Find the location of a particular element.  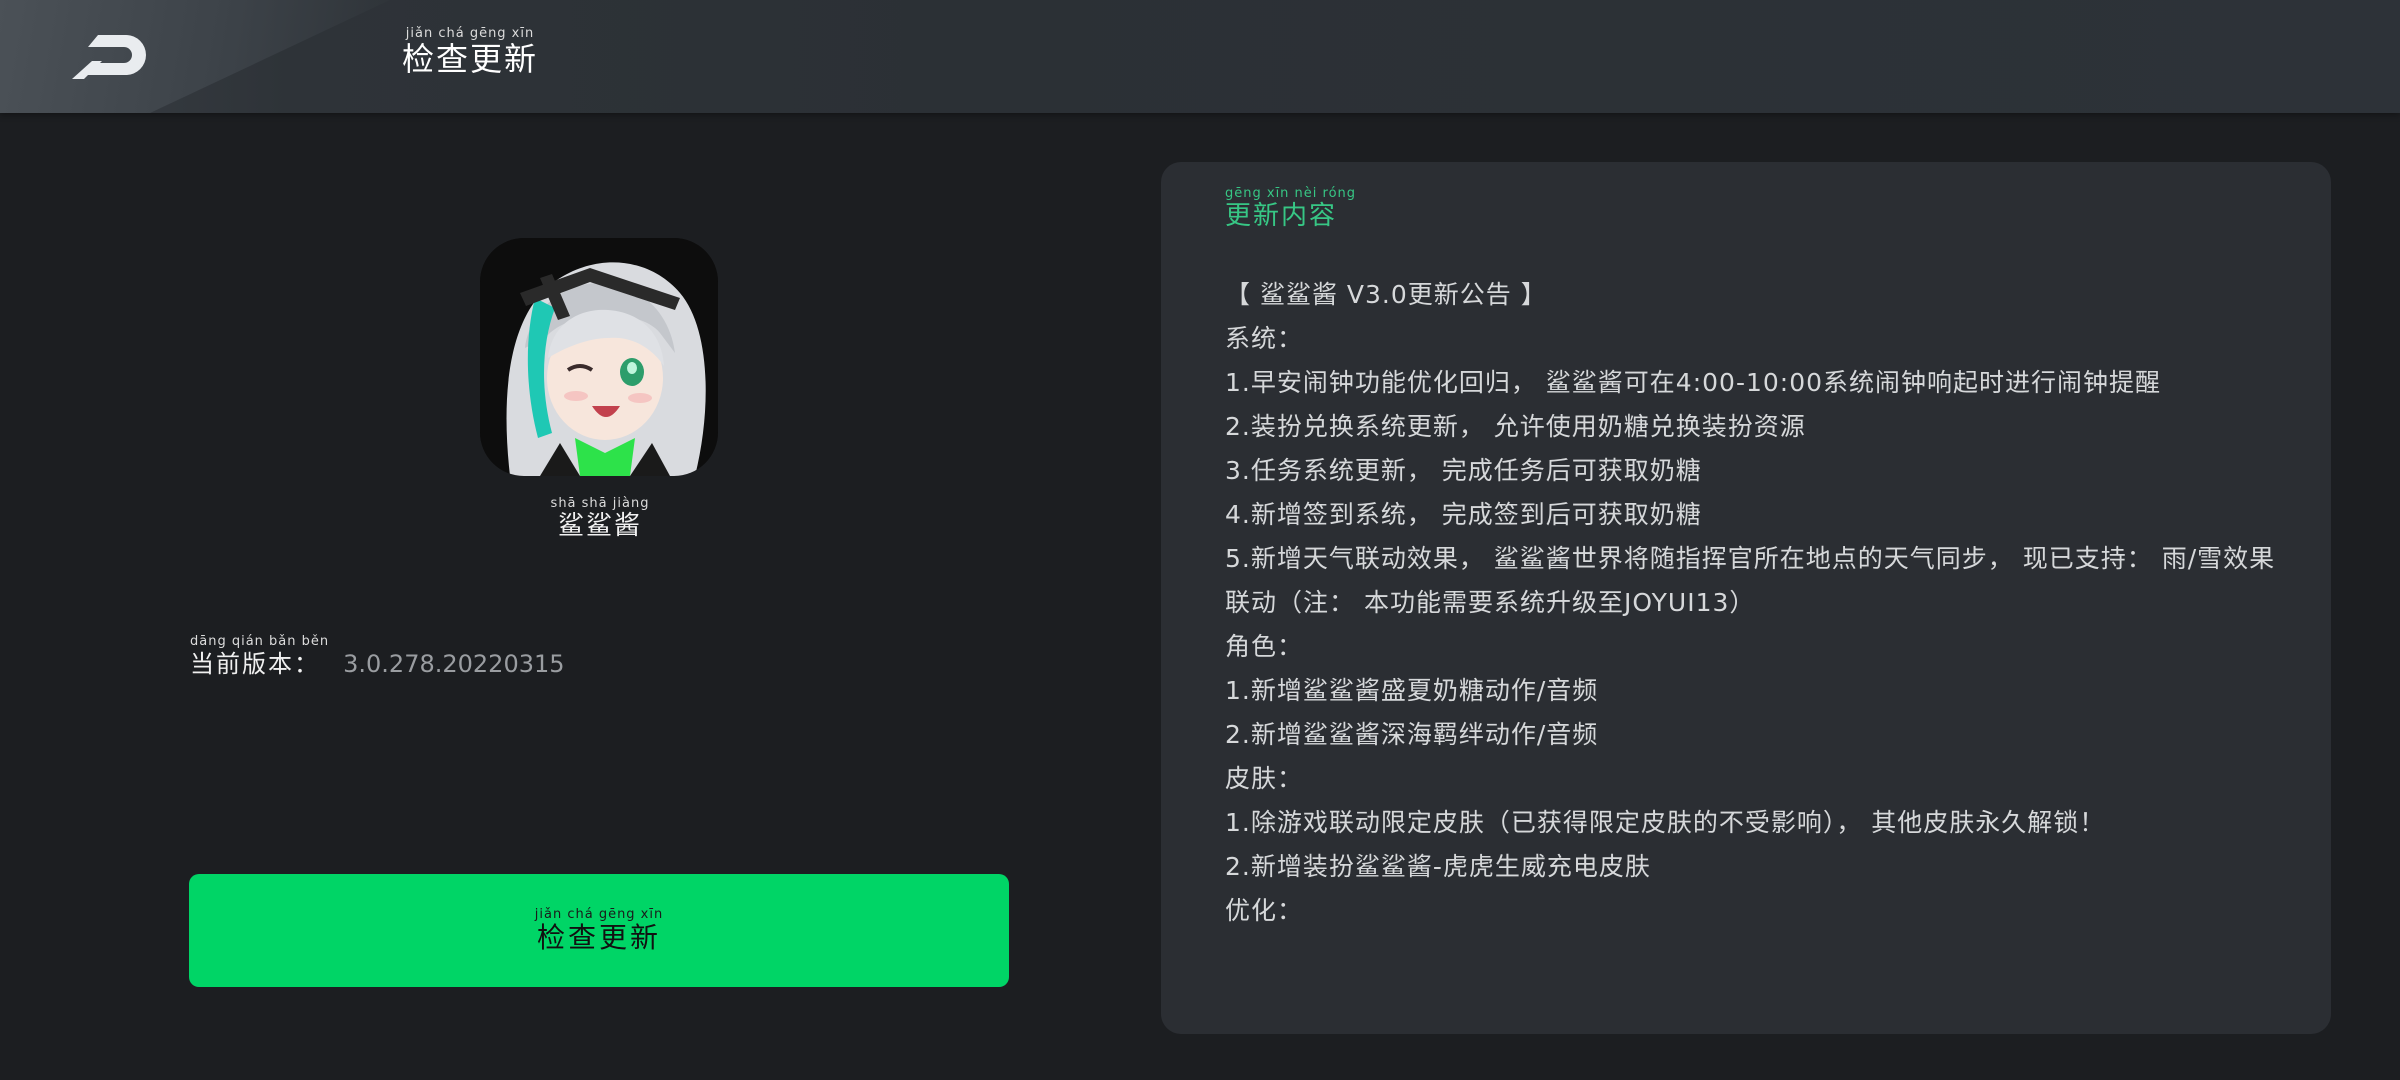

note-line: 4.新增签到系统， 完成签到后可获取奶糖 is located at coordinates (1463, 514).